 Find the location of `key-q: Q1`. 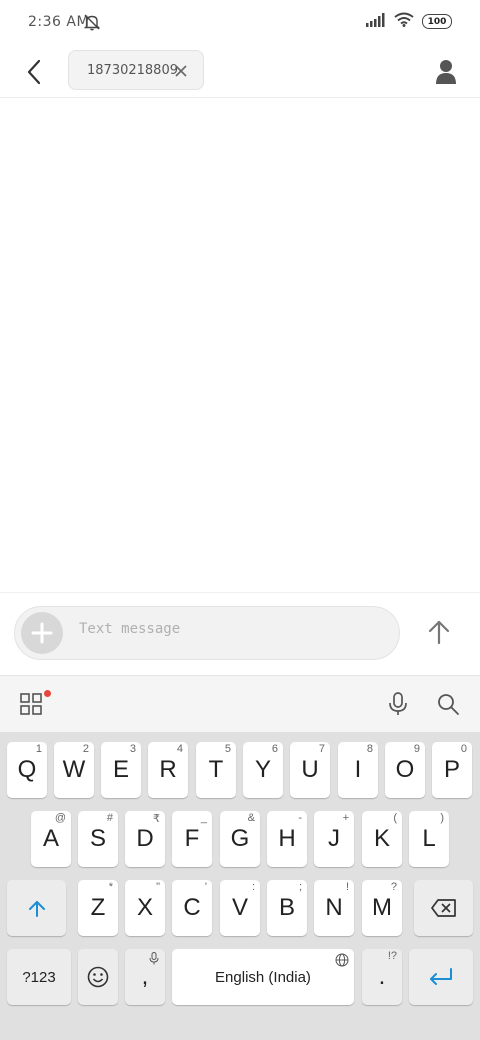

key-q: Q1 is located at coordinates (27, 770).